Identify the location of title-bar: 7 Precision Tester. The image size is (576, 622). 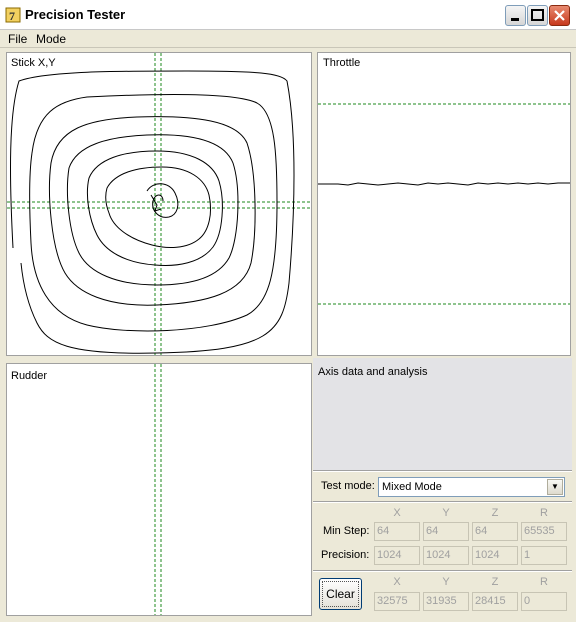
(288, 15).